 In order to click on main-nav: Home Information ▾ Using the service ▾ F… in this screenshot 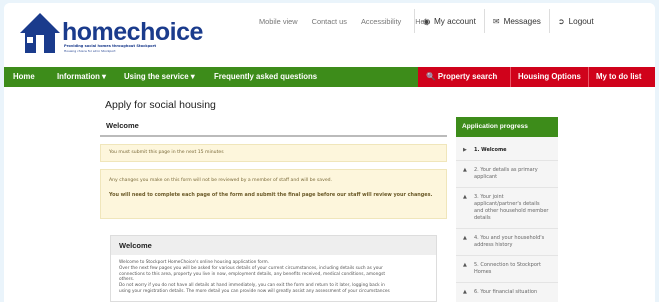, I will do `click(329, 77)`.